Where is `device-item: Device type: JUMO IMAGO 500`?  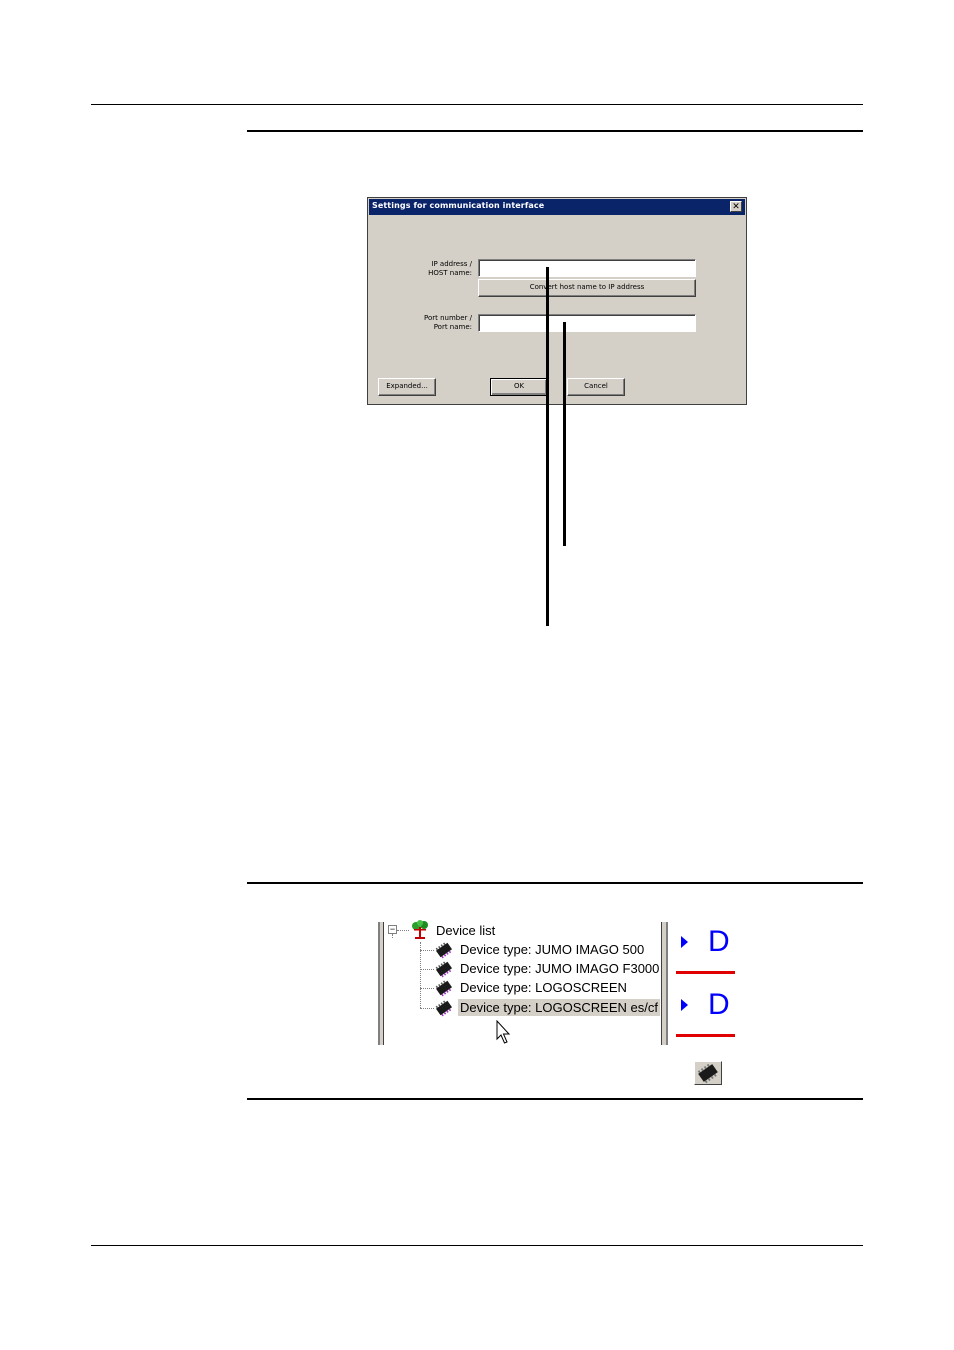
device-item: Device type: JUMO IMAGO 500 is located at coordinates (552, 949).